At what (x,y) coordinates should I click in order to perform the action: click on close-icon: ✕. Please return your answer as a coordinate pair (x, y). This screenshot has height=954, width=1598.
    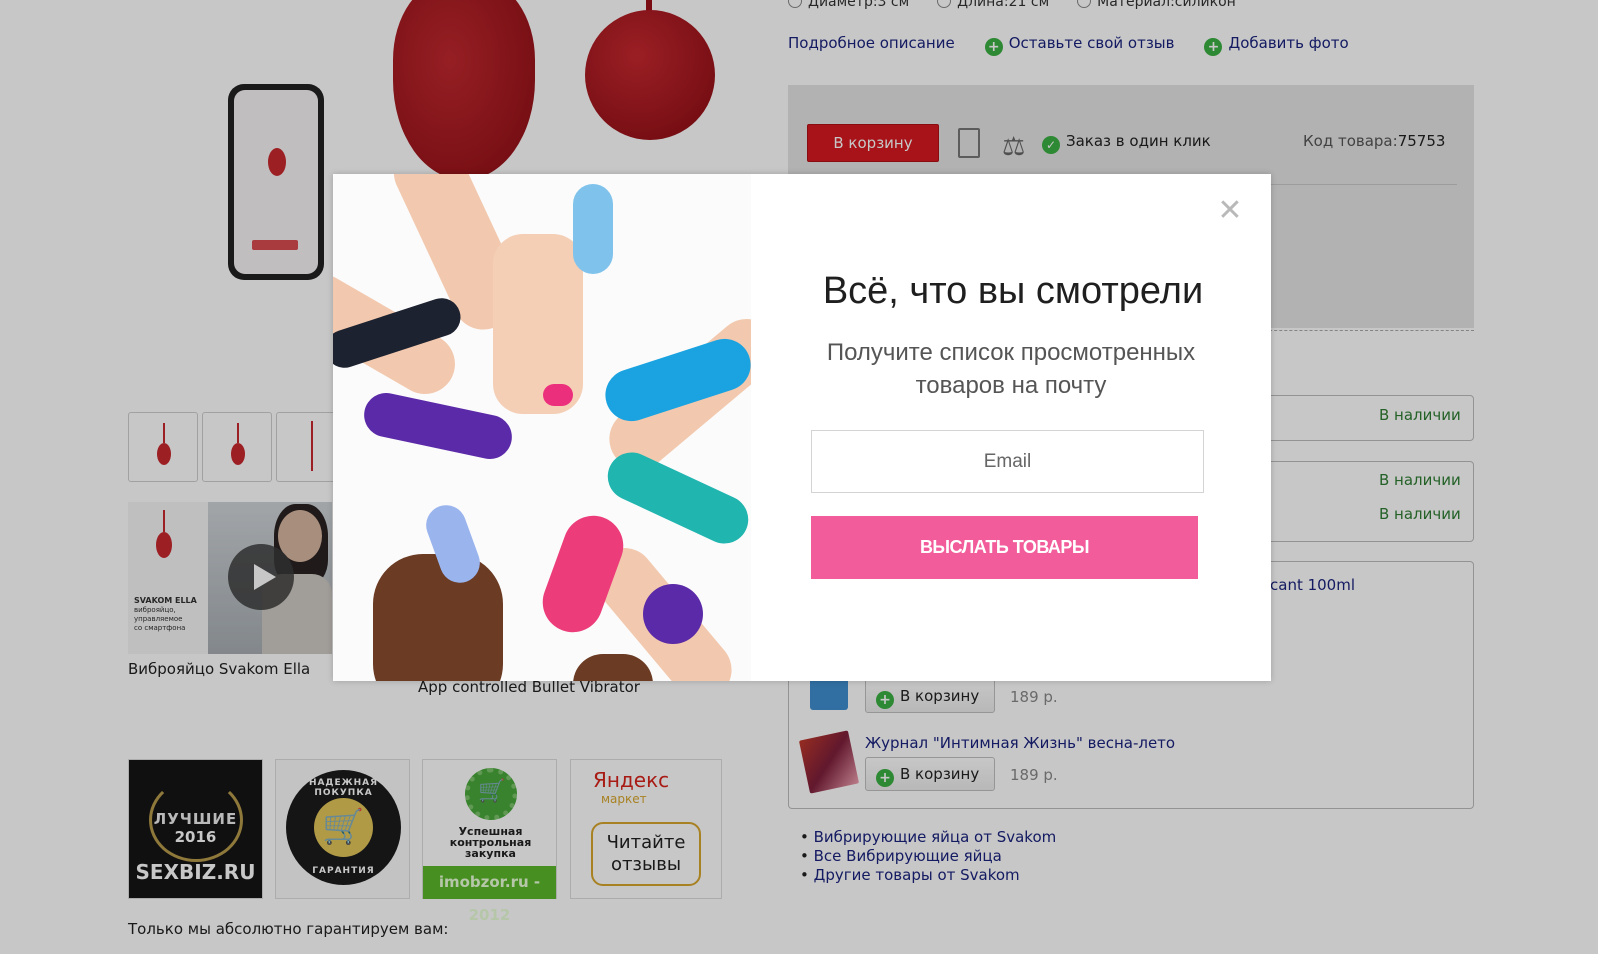
    Looking at the image, I should click on (1230, 211).